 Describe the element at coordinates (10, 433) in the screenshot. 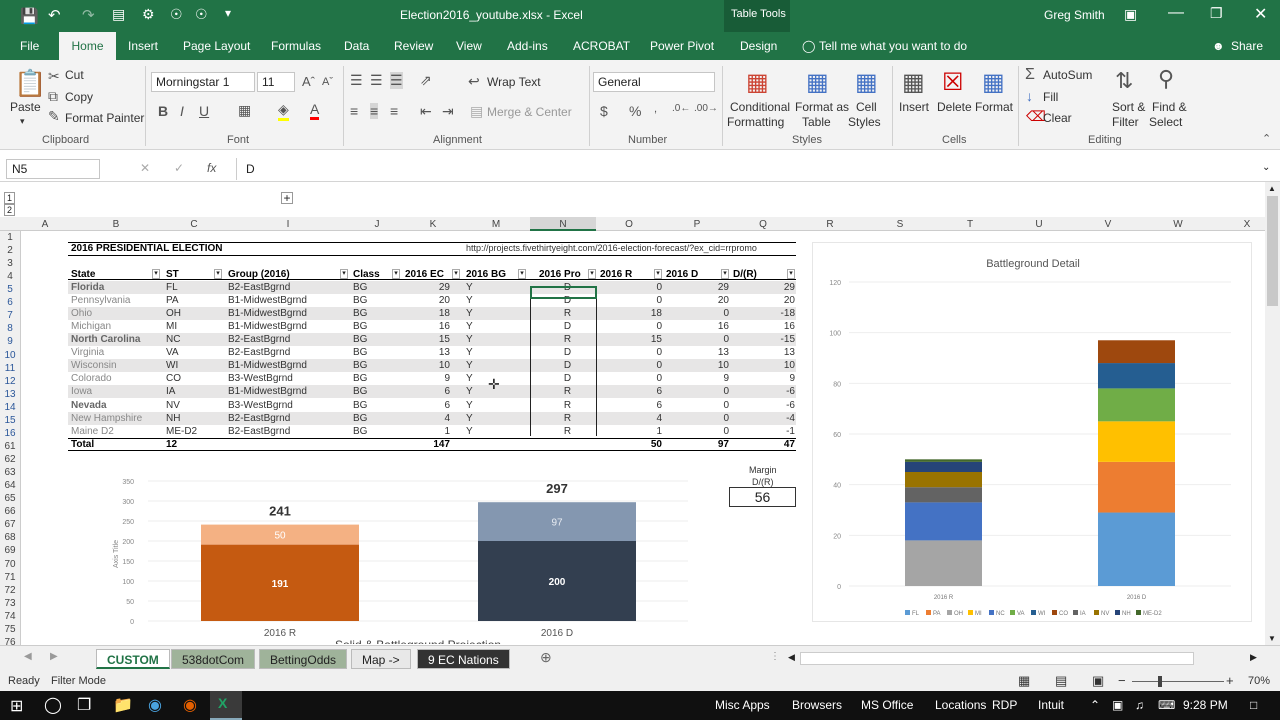

I see `row-header: 16` at that location.